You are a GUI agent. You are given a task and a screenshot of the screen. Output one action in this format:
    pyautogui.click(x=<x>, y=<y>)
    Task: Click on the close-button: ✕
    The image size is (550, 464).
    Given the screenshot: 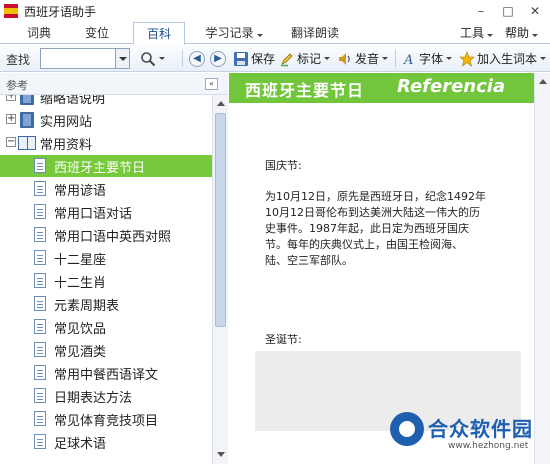 What is the action you would take?
    pyautogui.click(x=535, y=11)
    